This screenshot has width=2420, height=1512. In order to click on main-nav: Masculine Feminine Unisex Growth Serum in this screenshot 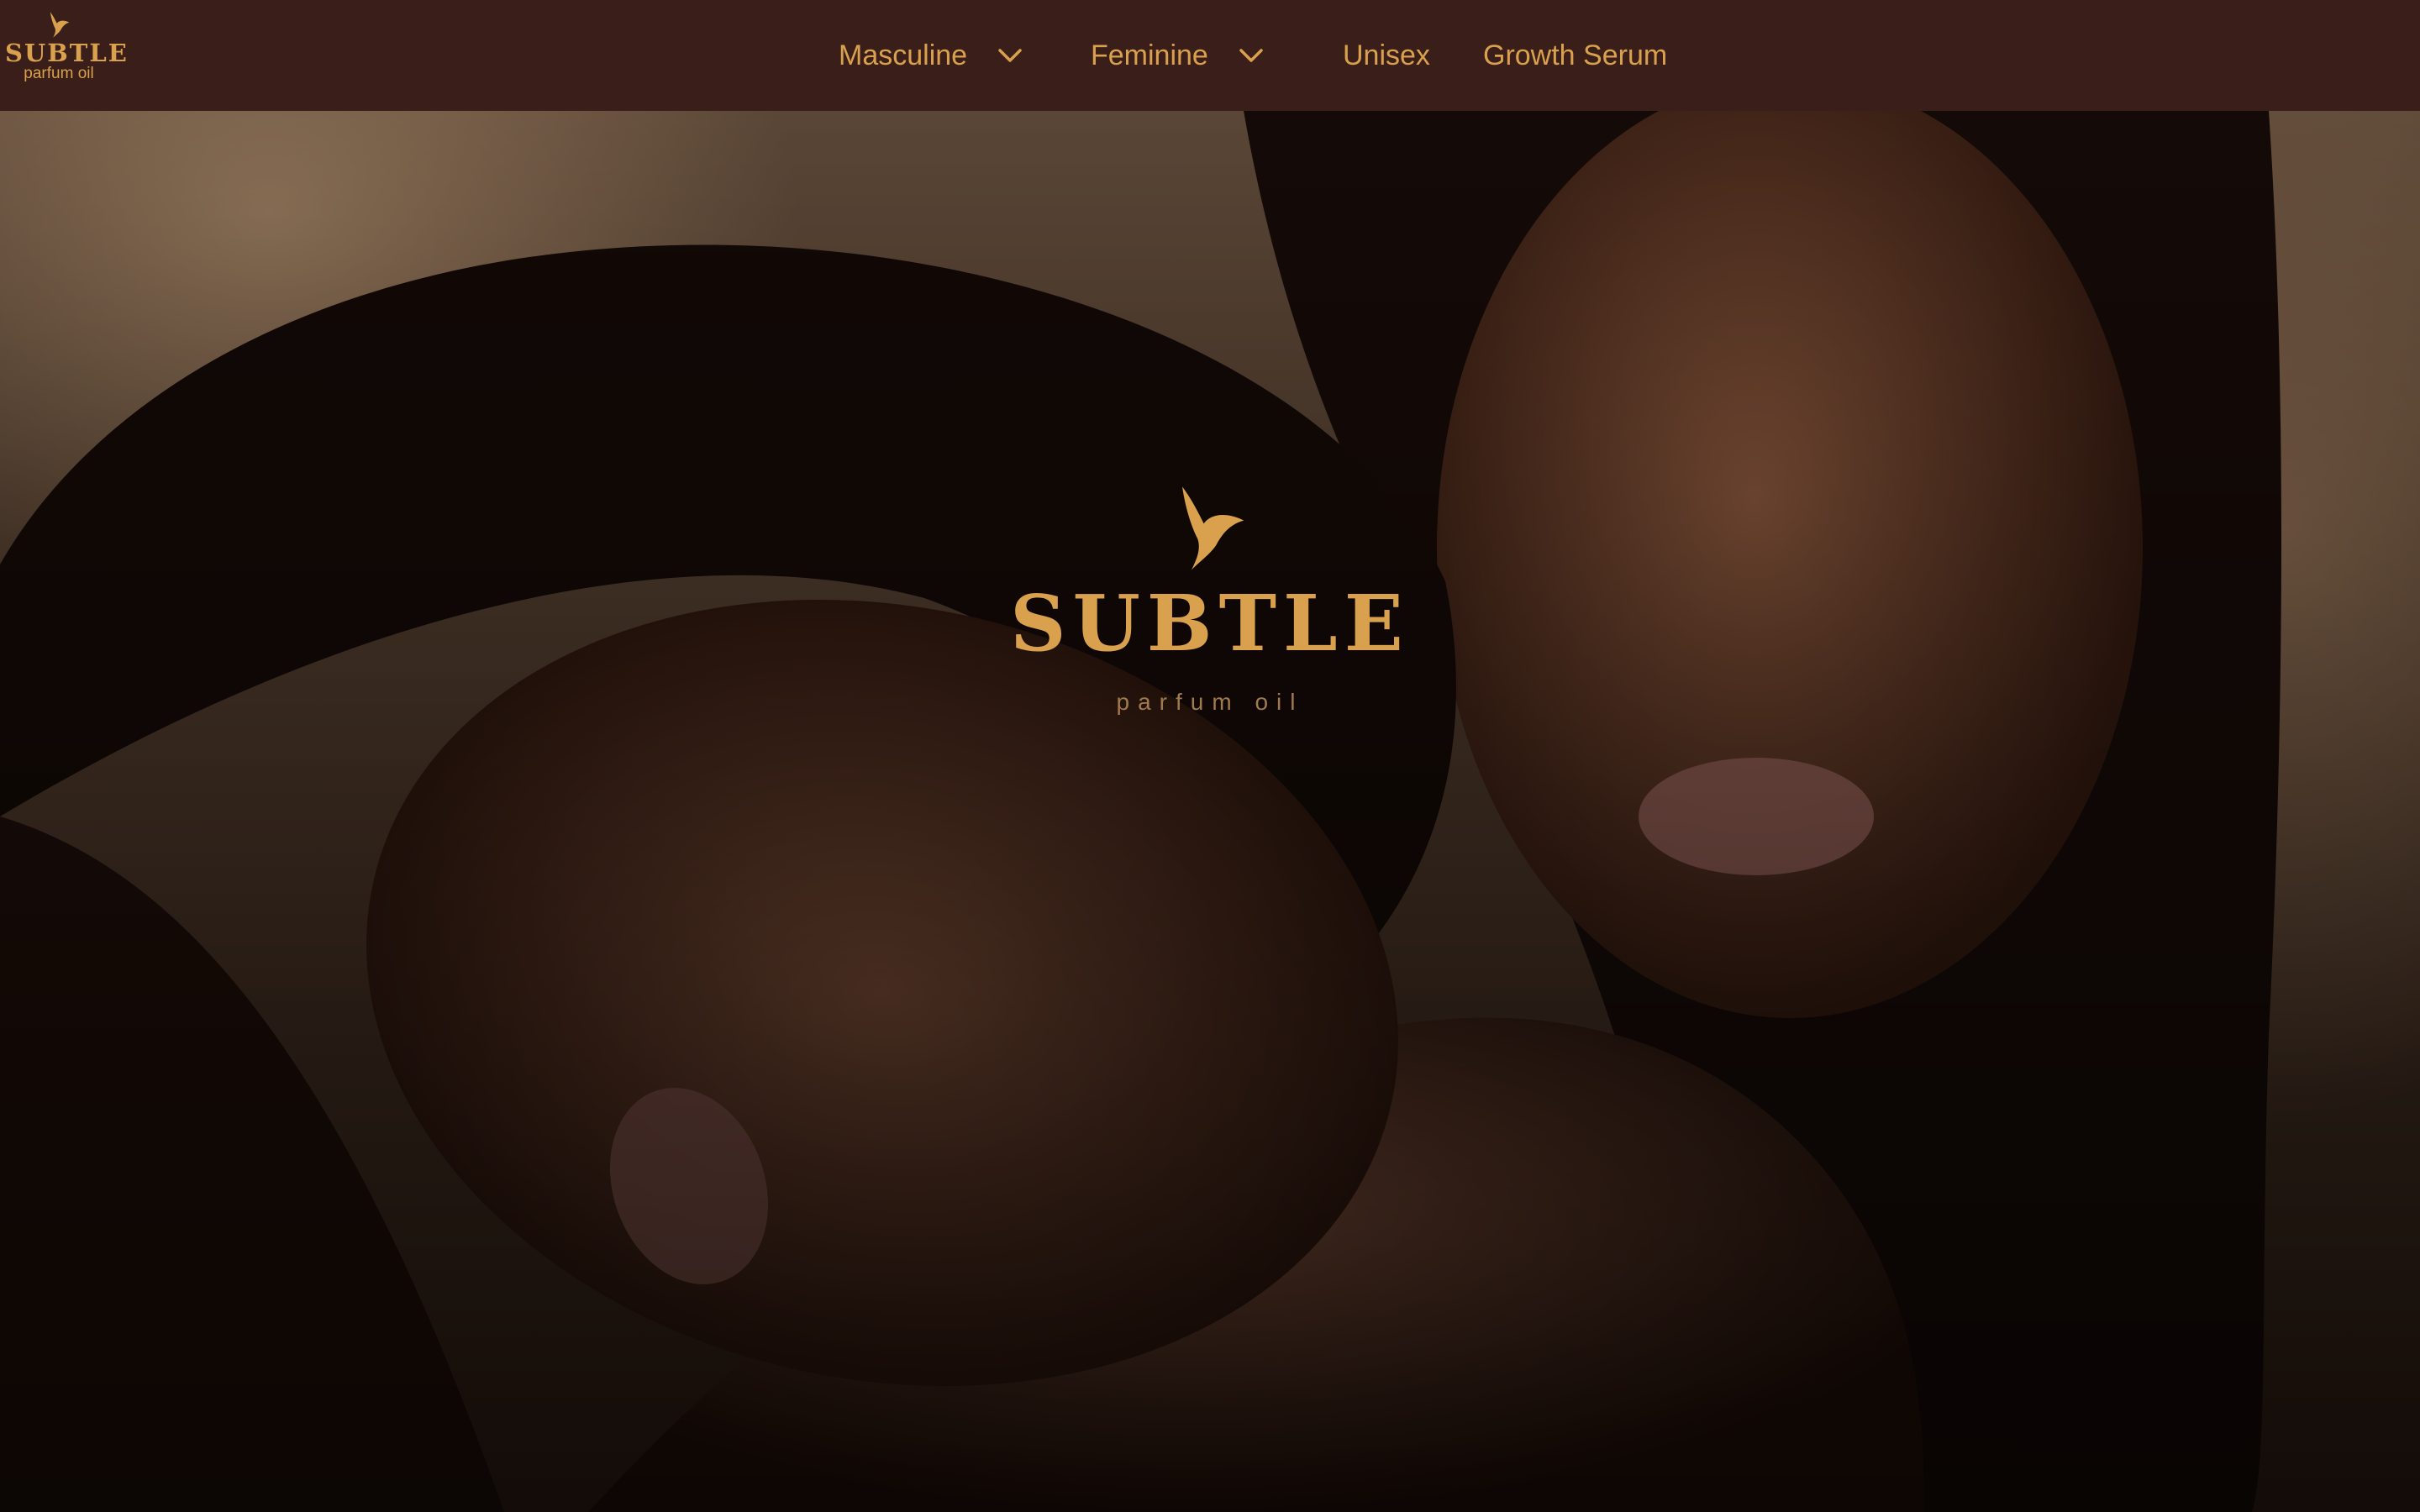, I will do `click(1210, 55)`.